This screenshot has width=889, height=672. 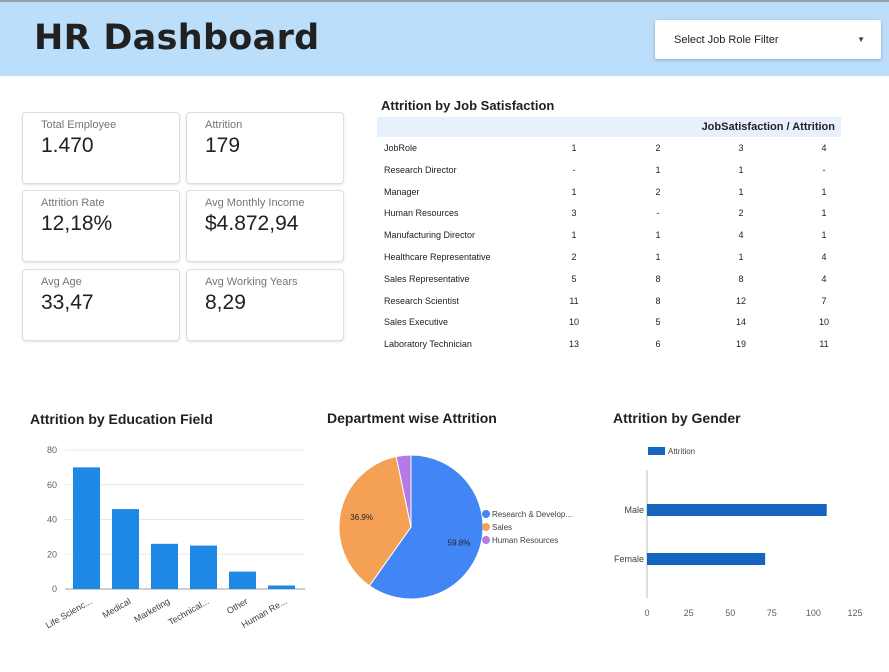 What do you see at coordinates (730, 613) in the screenshot?
I see `x-tick-label: 50` at bounding box center [730, 613].